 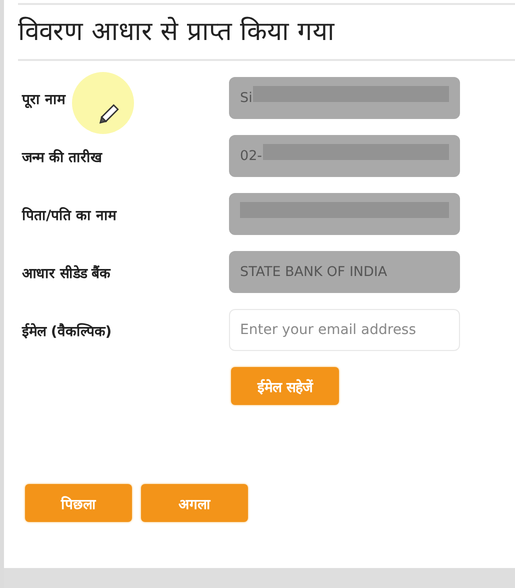 What do you see at coordinates (246, 98) in the screenshot?
I see `field-value: Si` at bounding box center [246, 98].